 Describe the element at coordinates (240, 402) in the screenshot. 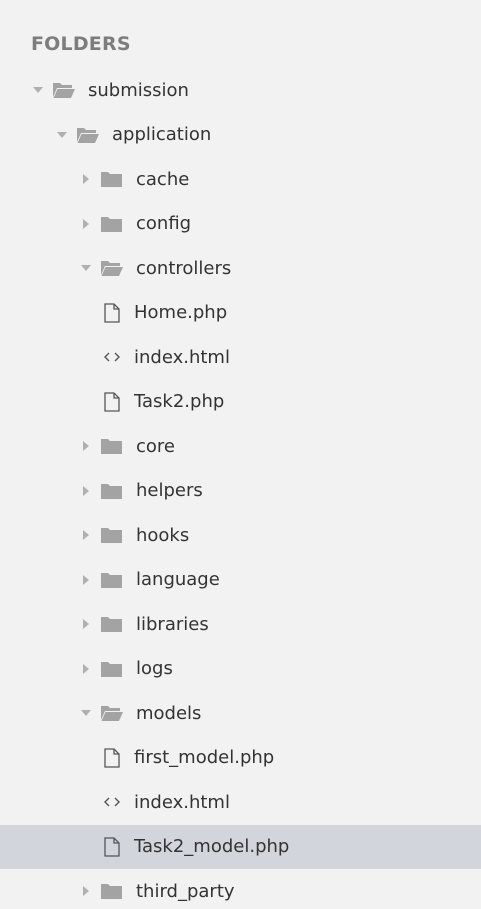

I see `file-row: Task2.php` at that location.